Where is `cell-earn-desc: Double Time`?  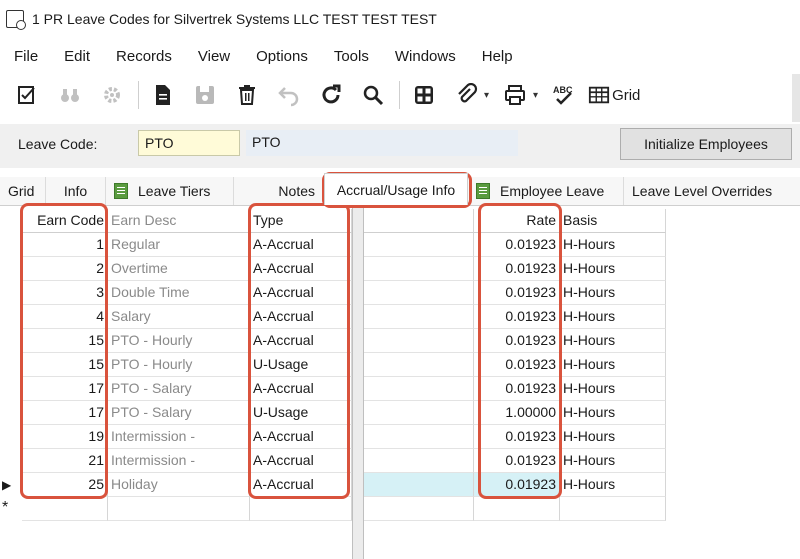 cell-earn-desc: Double Time is located at coordinates (179, 293).